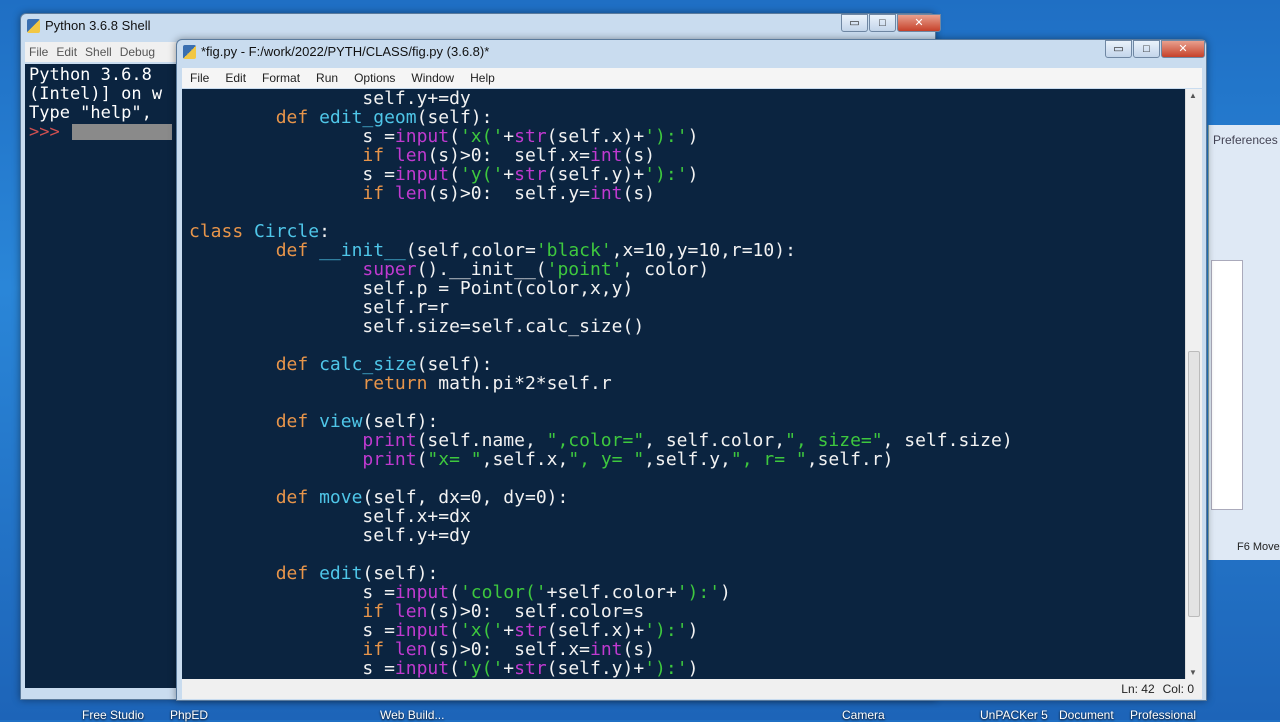 This screenshot has height=722, width=1280. What do you see at coordinates (595, 630) in the screenshot?
I see `code-token: (self.x)+` at bounding box center [595, 630].